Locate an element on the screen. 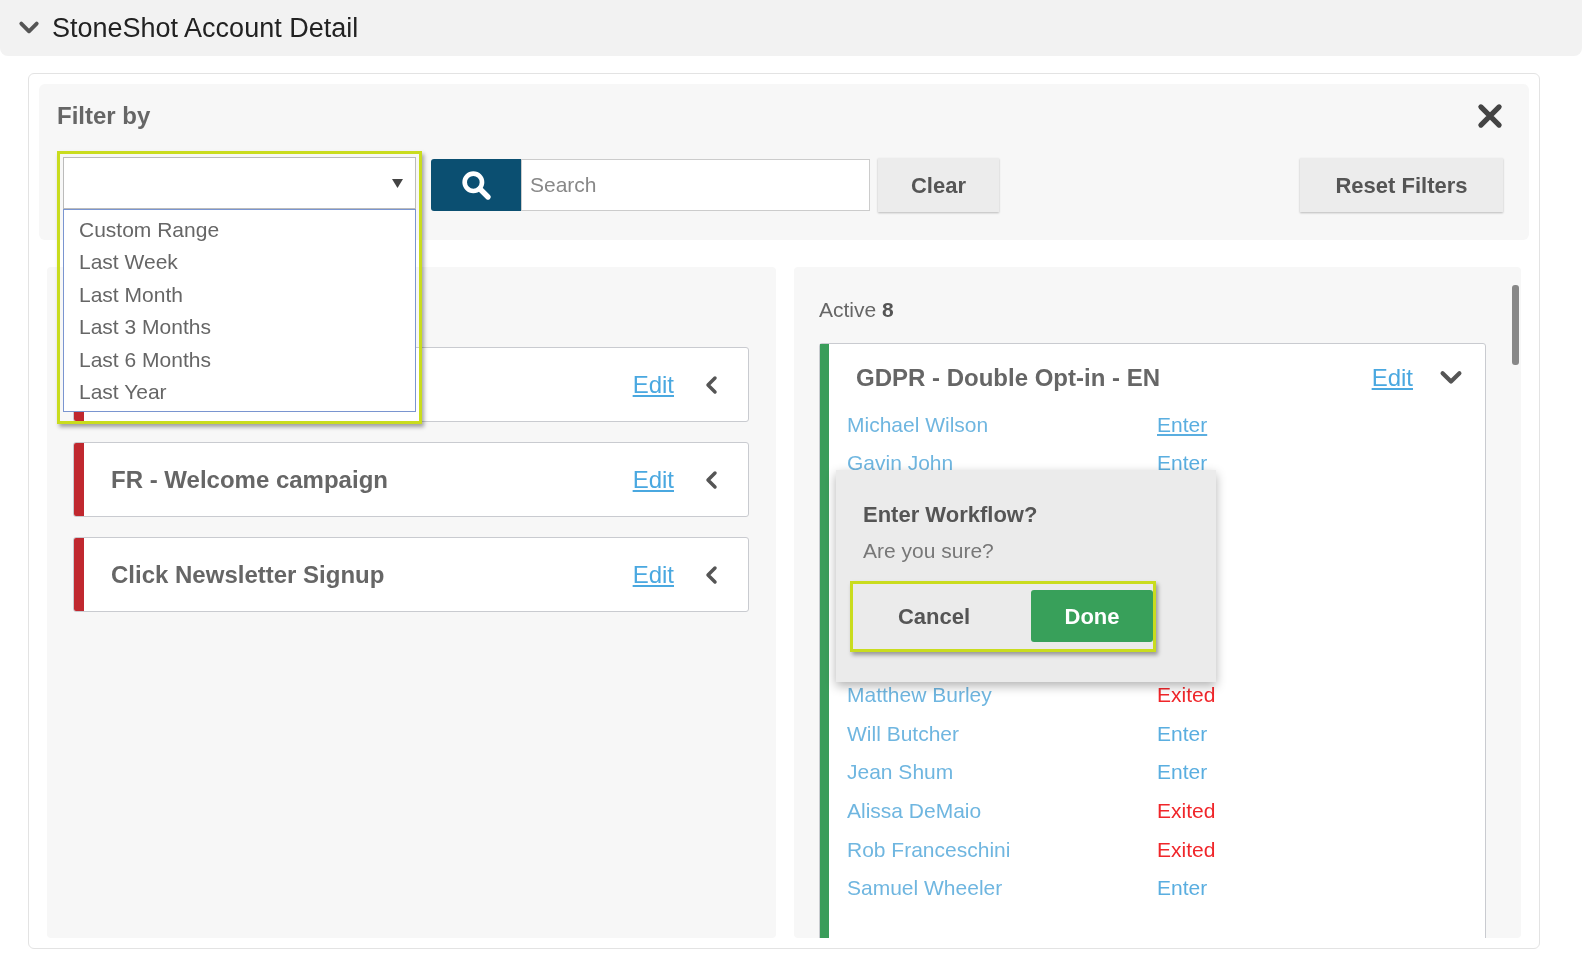  search-field: Search is located at coordinates (695, 185).